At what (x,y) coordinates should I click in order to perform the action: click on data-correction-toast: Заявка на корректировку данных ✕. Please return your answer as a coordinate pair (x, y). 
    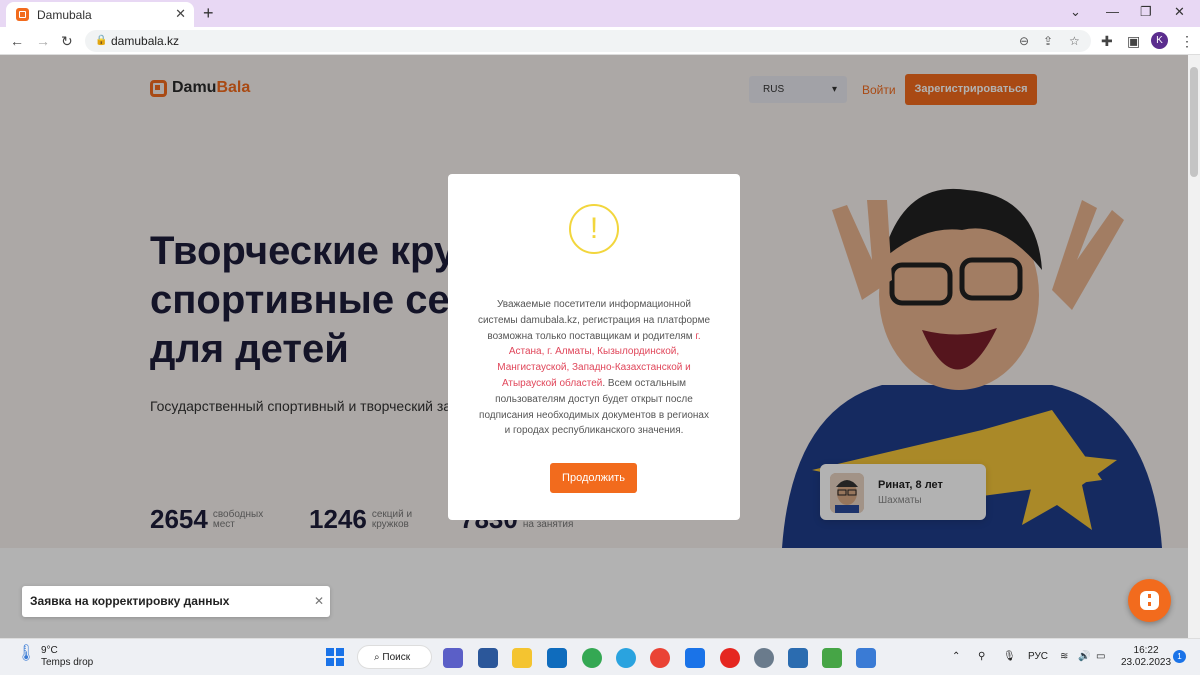
    Looking at the image, I should click on (176, 601).